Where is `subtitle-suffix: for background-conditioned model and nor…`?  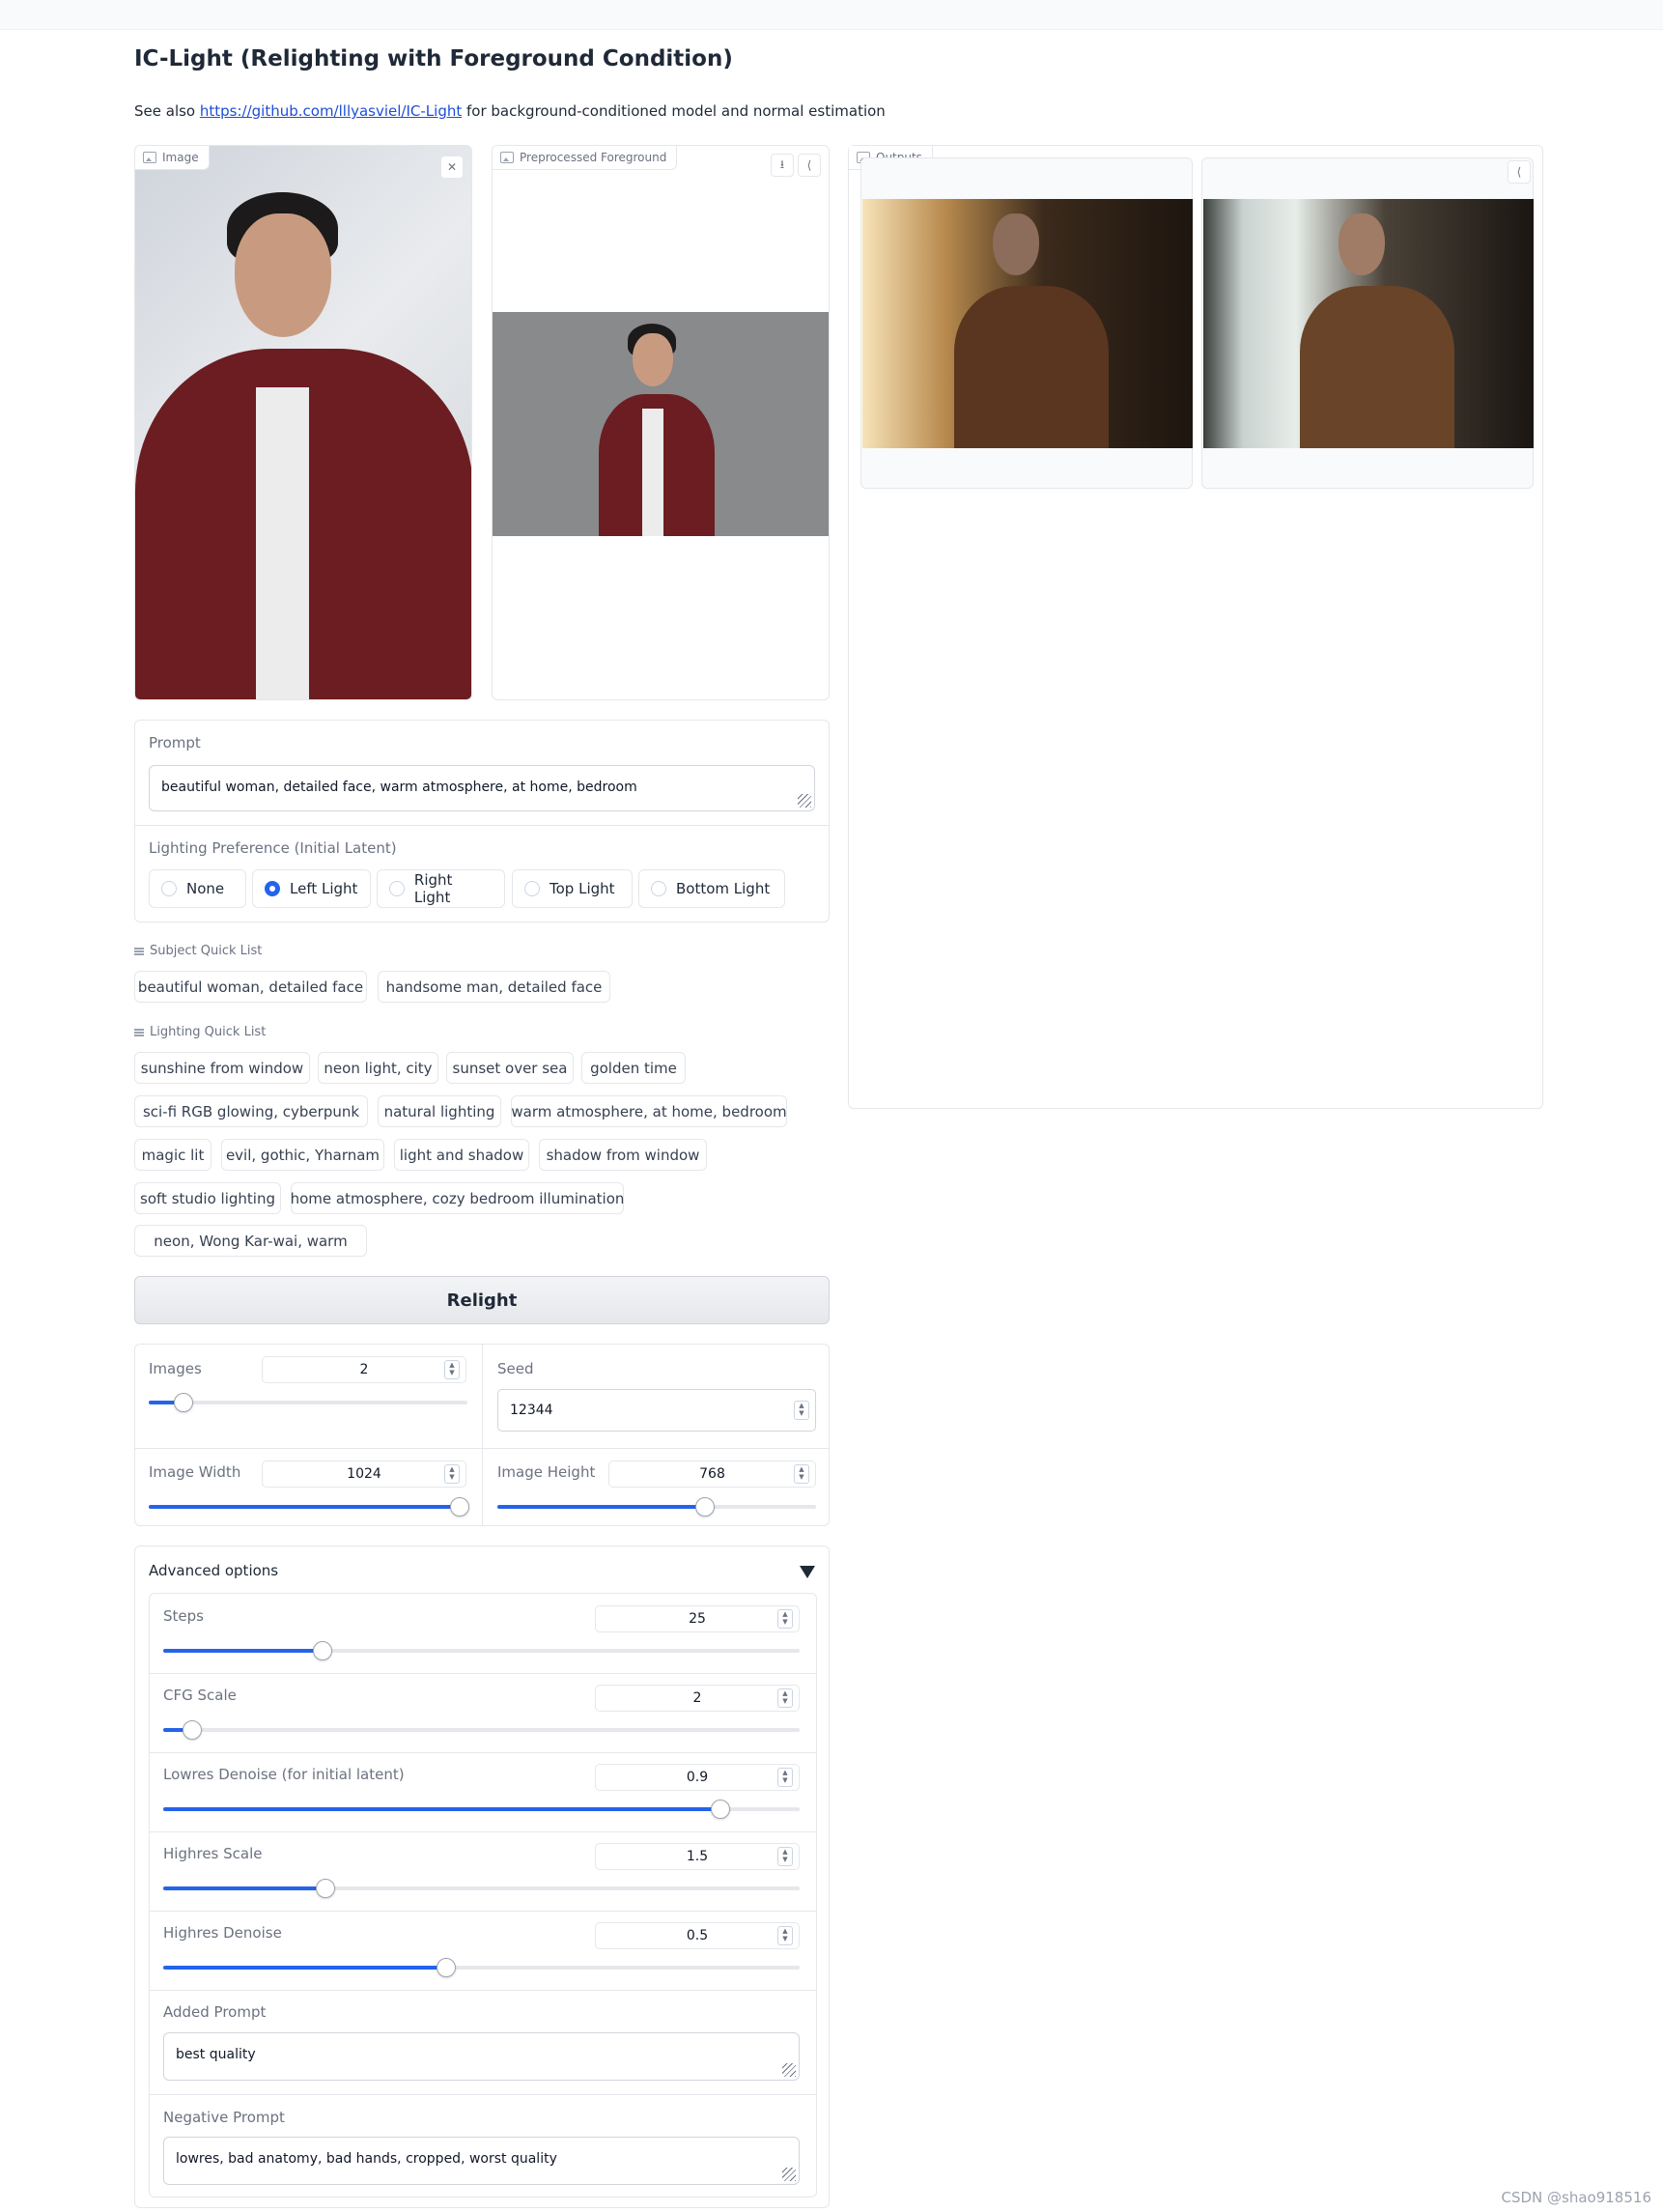
subtitle-suffix: for background-conditioned model and nor… is located at coordinates (674, 111).